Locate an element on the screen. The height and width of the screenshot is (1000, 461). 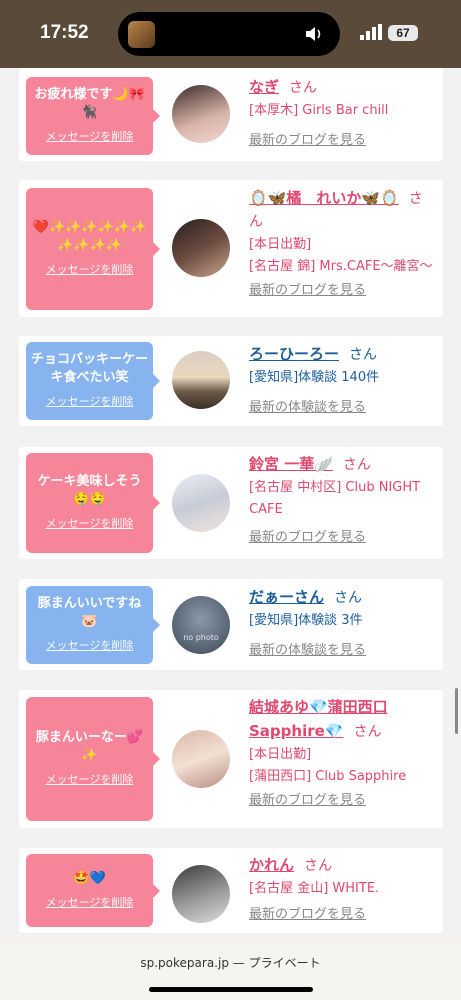
message-text: 🤩💙 is located at coordinates (89, 878).